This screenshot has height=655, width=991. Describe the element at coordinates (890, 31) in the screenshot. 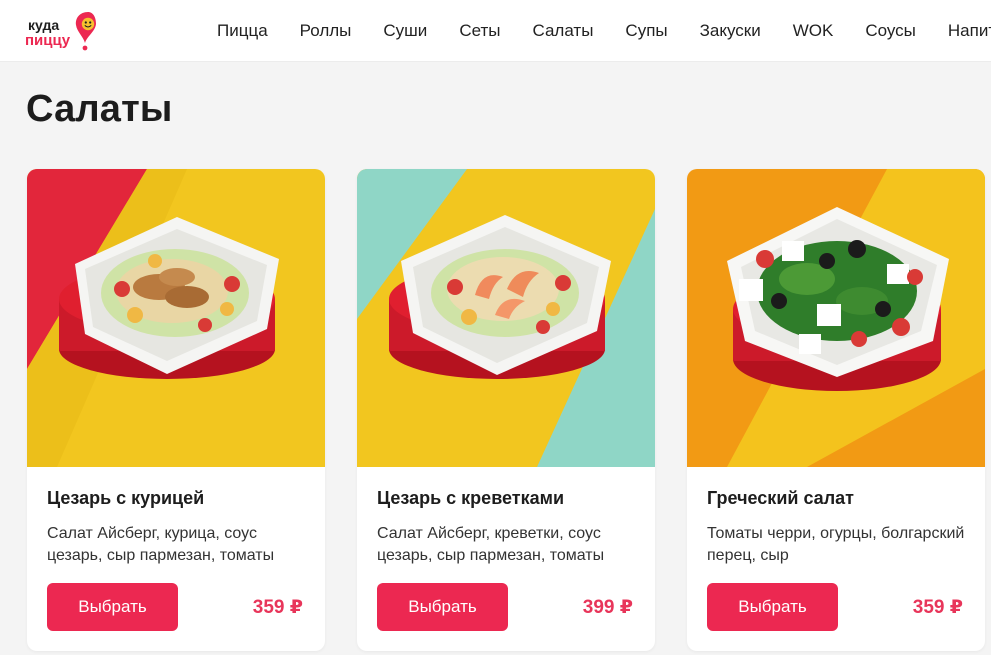

I see `nav-item-sauces: Соусы` at that location.